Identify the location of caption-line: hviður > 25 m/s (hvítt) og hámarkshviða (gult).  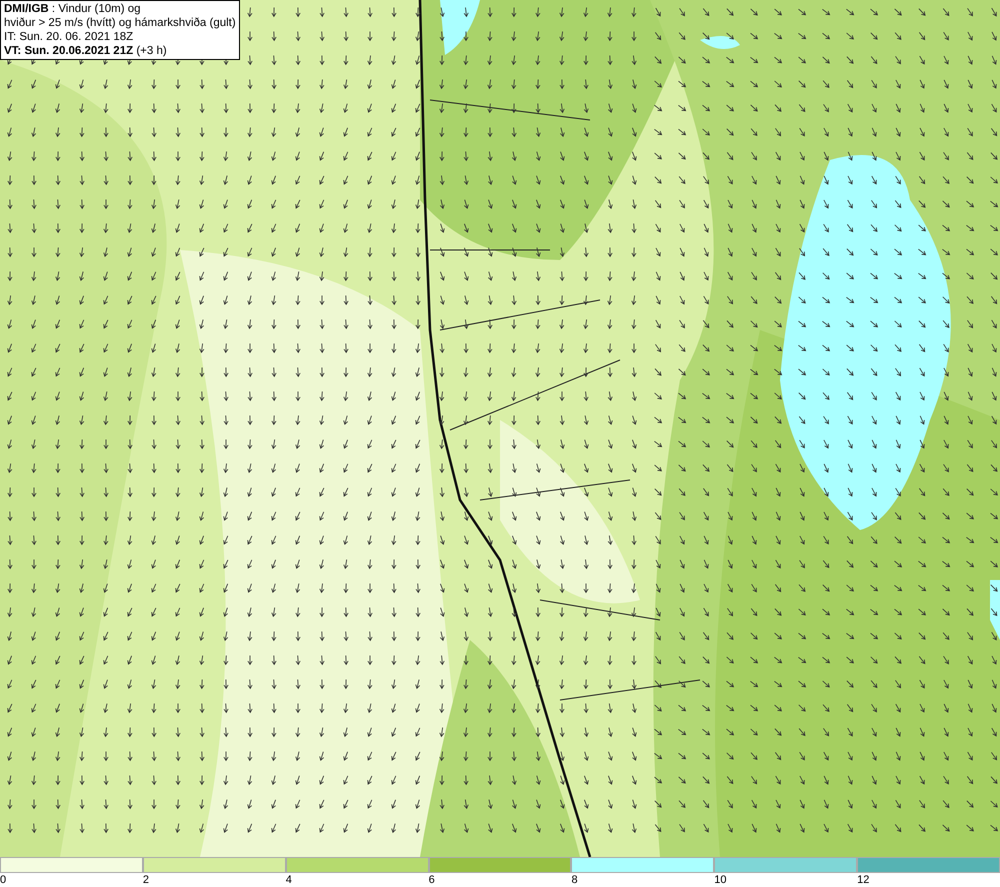
(120, 23).